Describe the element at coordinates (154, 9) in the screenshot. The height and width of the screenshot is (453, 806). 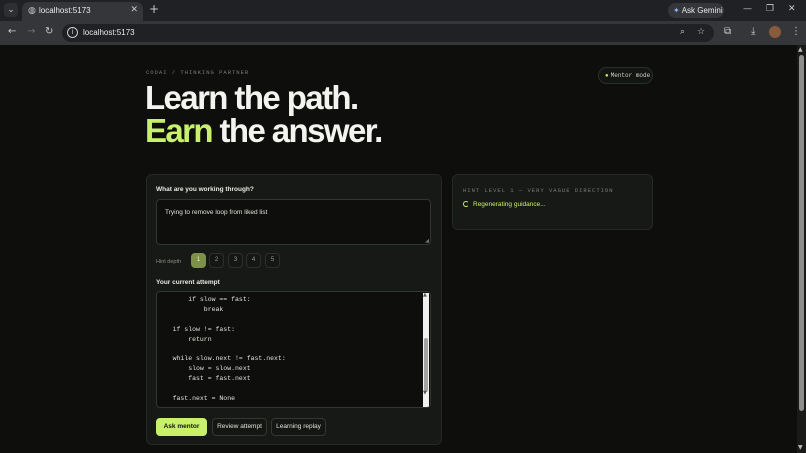
I see `new-tab-icon: +` at that location.